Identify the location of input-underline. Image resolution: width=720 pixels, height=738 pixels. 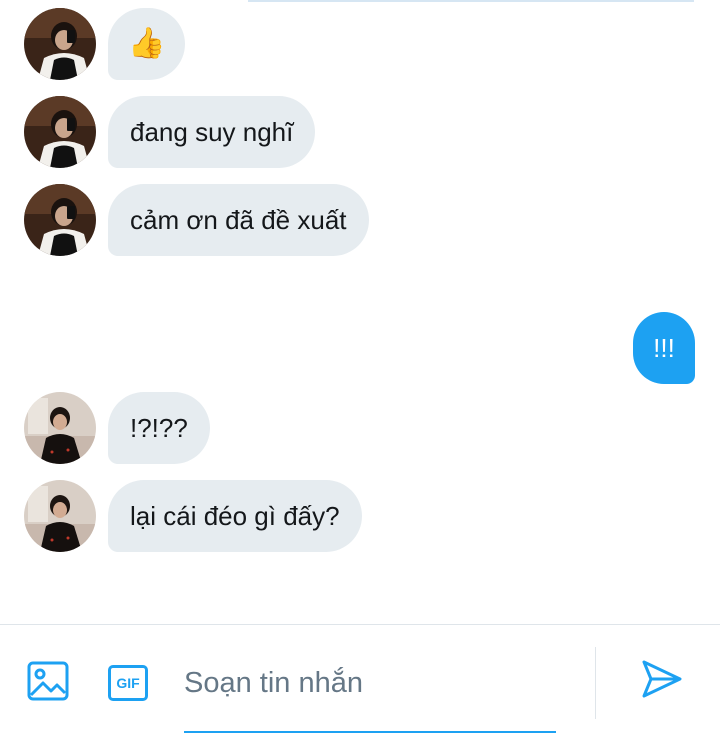
(370, 732).